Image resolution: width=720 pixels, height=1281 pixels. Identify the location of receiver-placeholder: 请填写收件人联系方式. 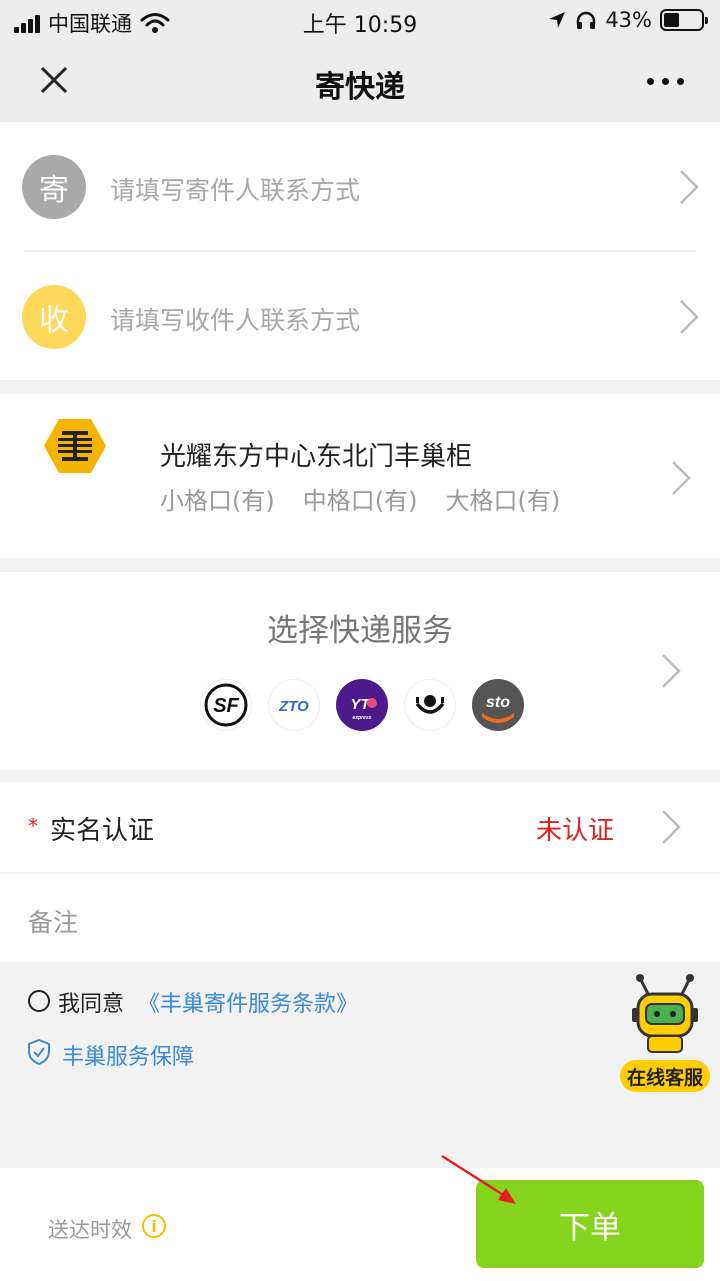
(235, 320).